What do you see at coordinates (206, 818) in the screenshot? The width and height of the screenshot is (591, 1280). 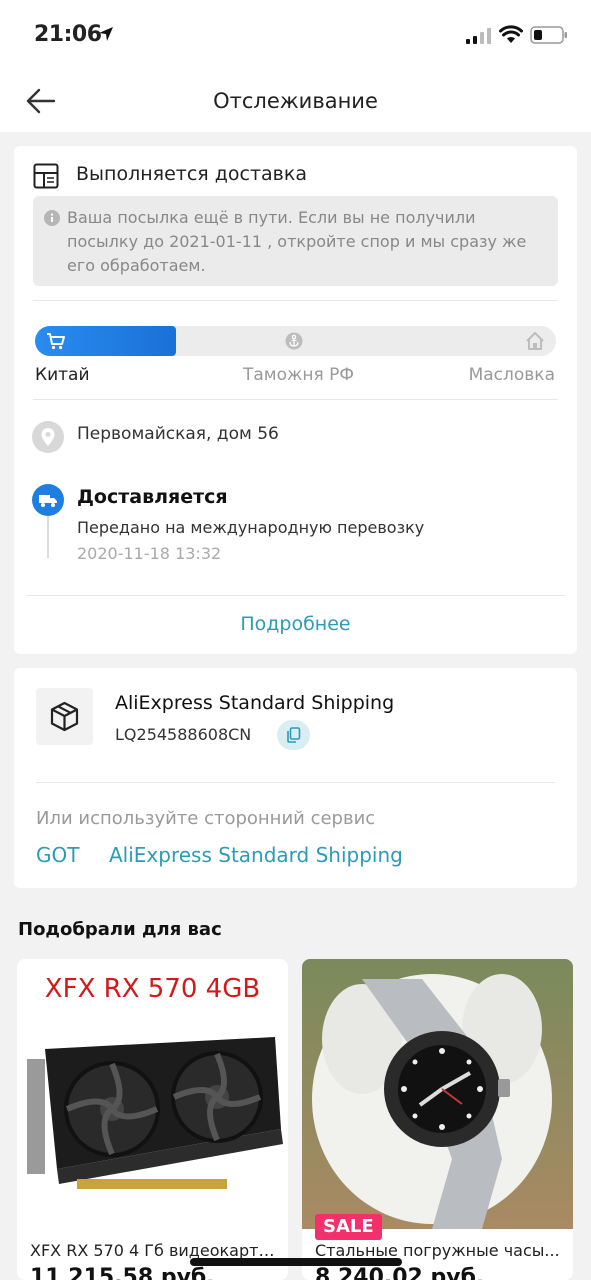 I see `alt-service-label: Или используйте сторонний сервис` at bounding box center [206, 818].